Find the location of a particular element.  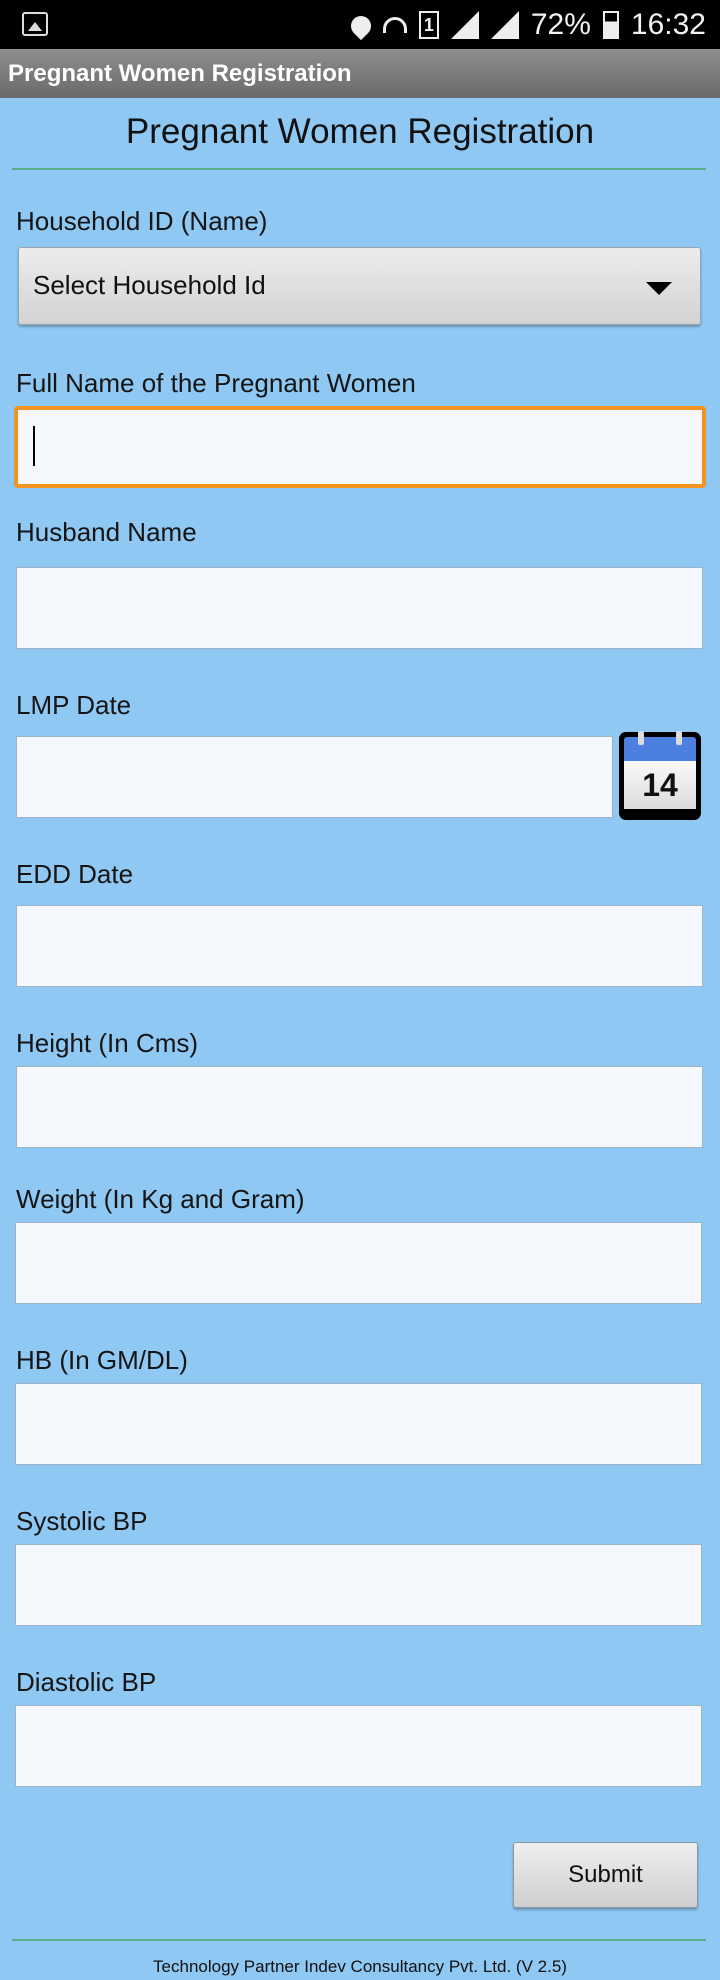

calendar-button: 14 is located at coordinates (660, 775).